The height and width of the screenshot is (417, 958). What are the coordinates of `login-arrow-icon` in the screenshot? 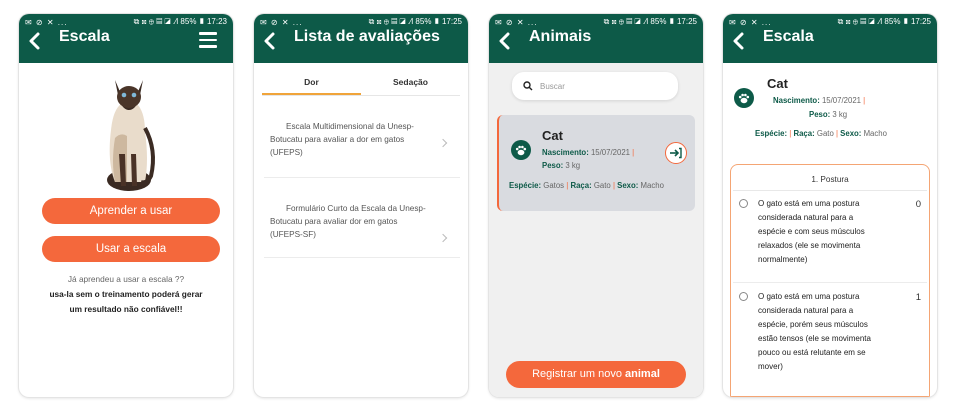 It's located at (676, 153).